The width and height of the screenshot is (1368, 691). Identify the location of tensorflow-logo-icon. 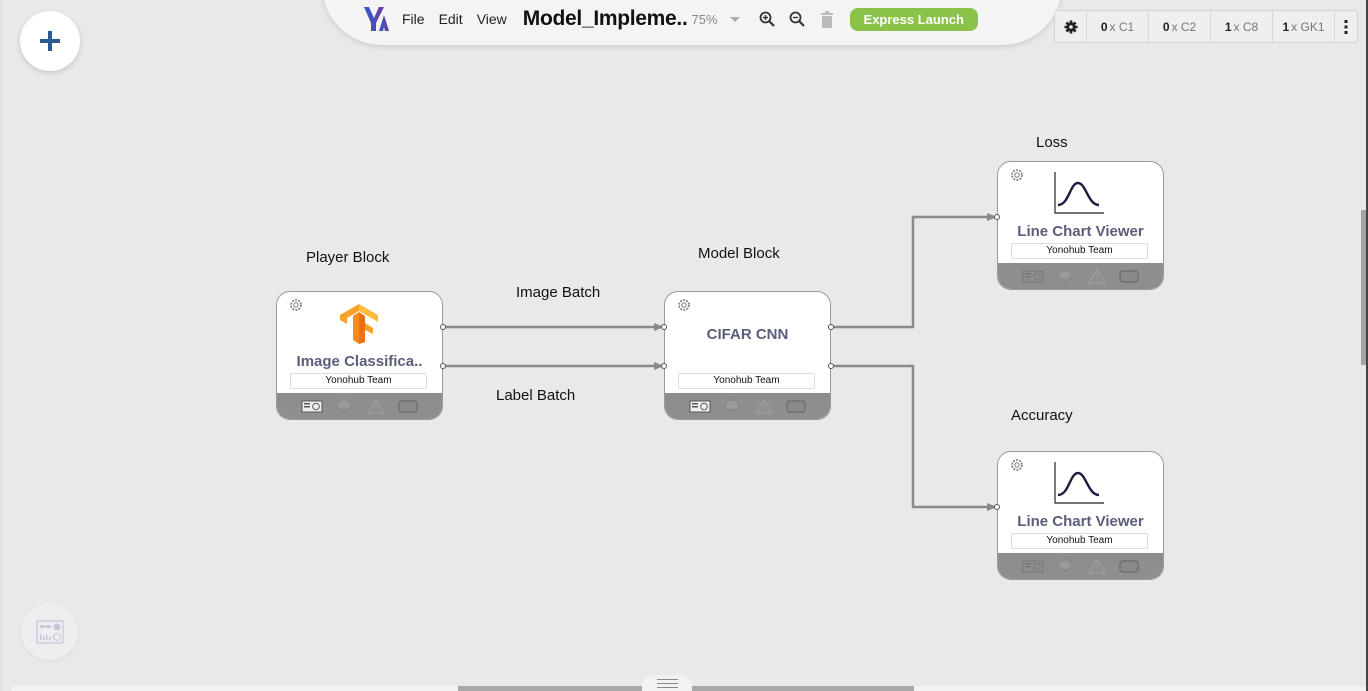
(359, 324).